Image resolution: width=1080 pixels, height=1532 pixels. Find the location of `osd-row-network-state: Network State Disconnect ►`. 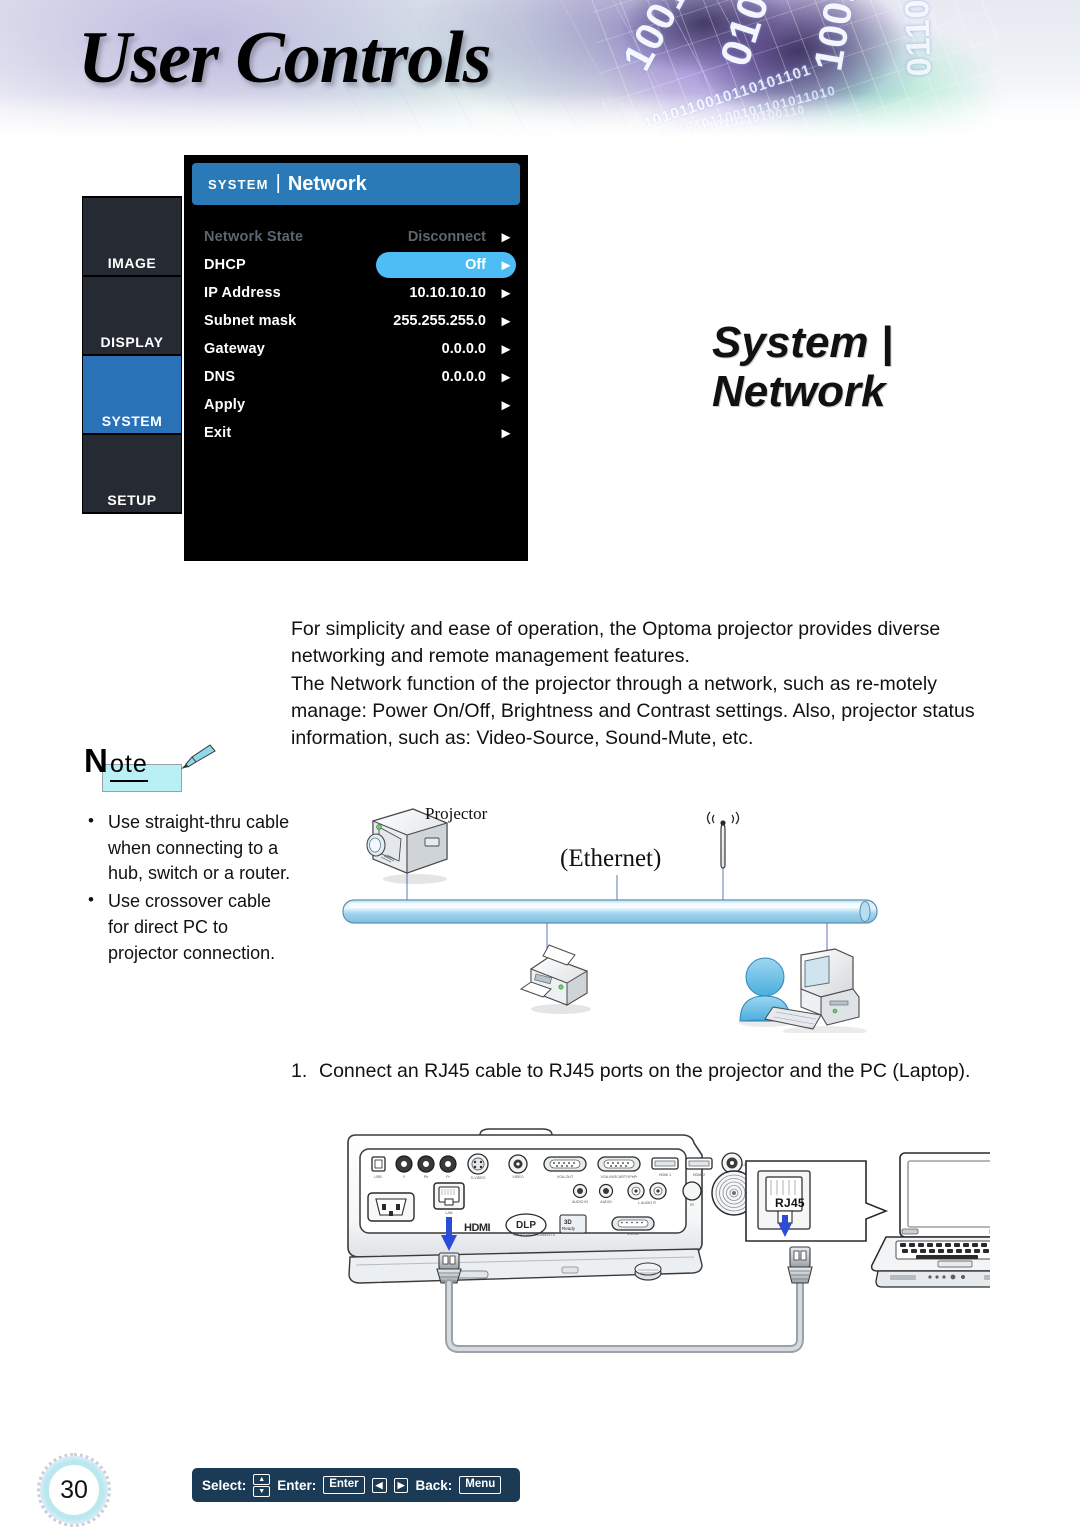

osd-row-network-state: Network State Disconnect ► is located at coordinates (360, 237).